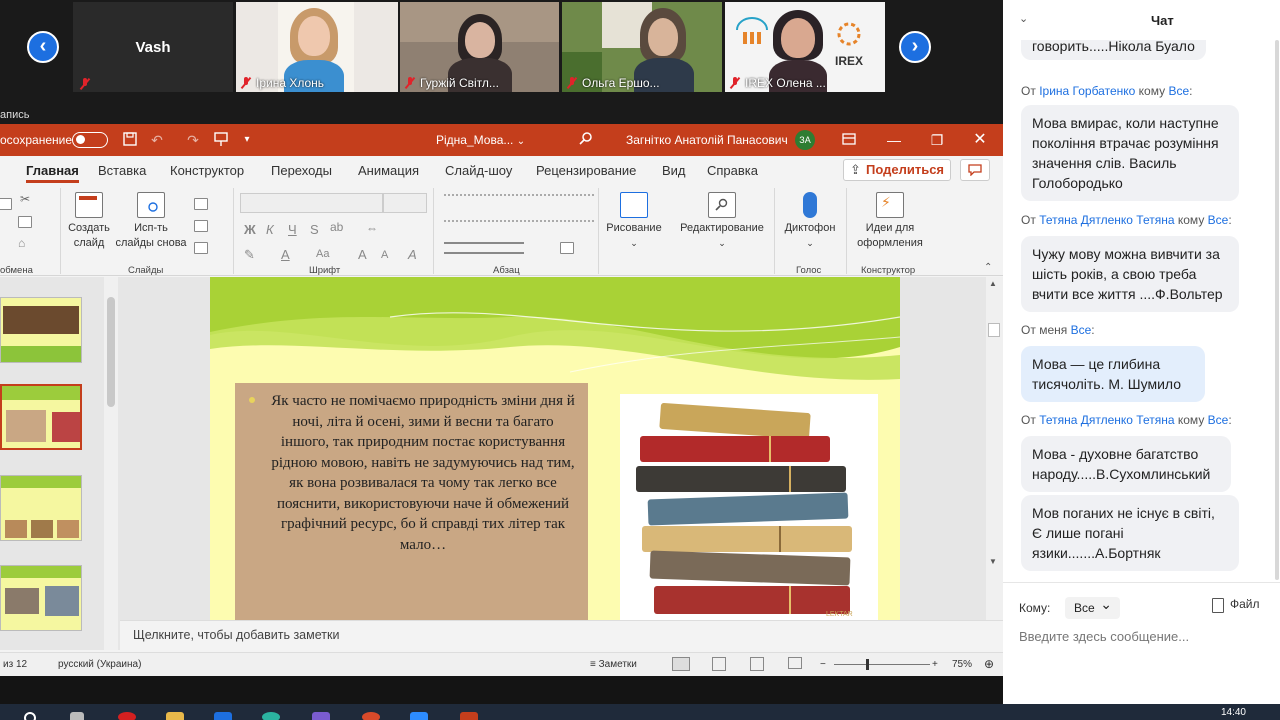 Image resolution: width=1280 pixels, height=720 pixels. Describe the element at coordinates (322, 254) in the screenshot. I see `change-case-button: Aa` at that location.